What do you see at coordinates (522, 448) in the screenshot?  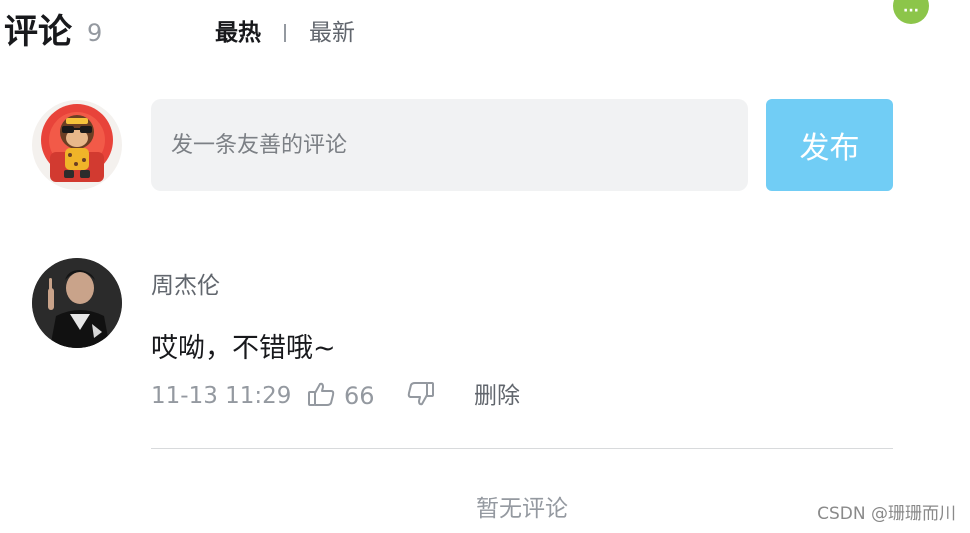 I see `comment-divider` at bounding box center [522, 448].